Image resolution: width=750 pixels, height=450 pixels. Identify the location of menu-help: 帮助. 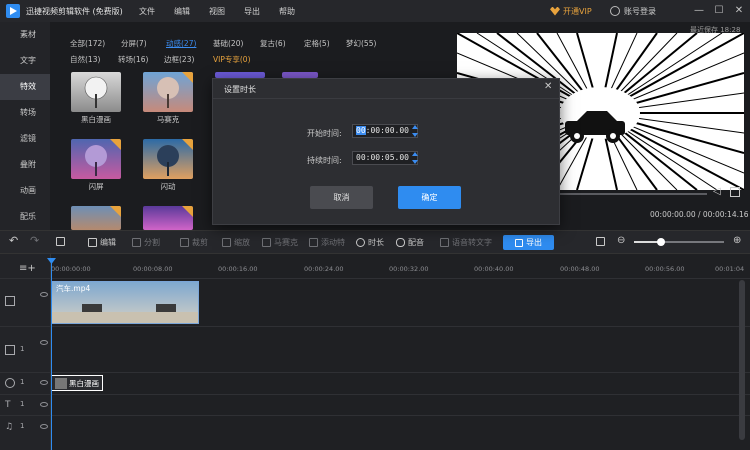
(287, 11).